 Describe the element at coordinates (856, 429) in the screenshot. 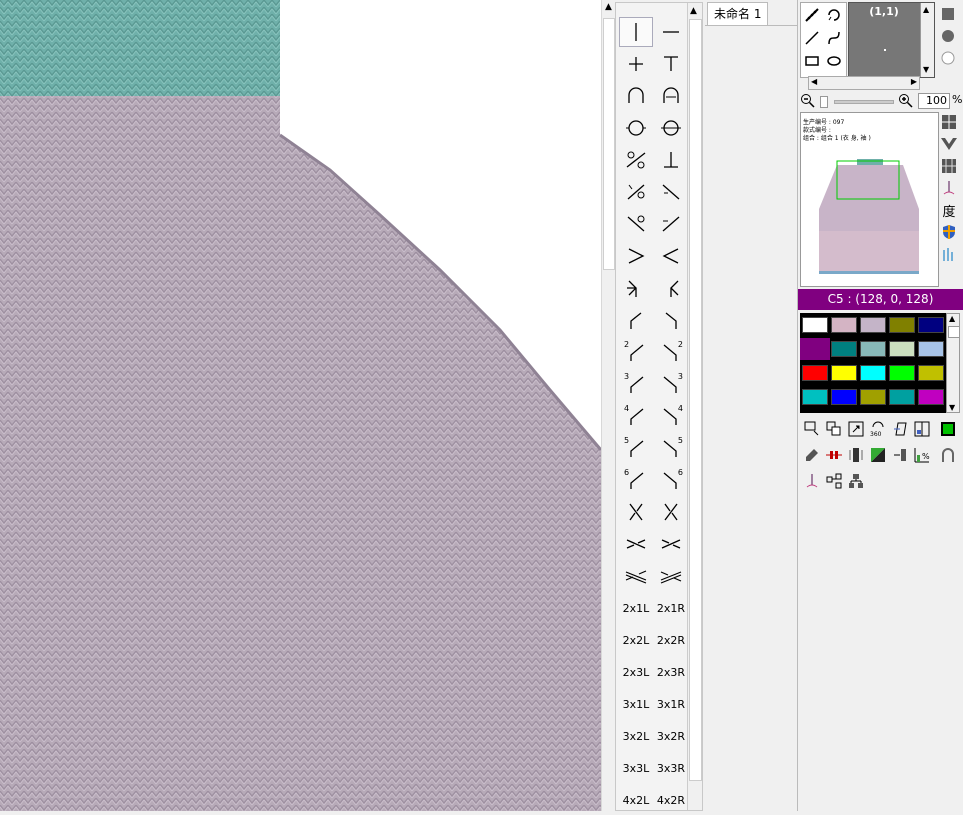

I see `resize-icon` at that location.